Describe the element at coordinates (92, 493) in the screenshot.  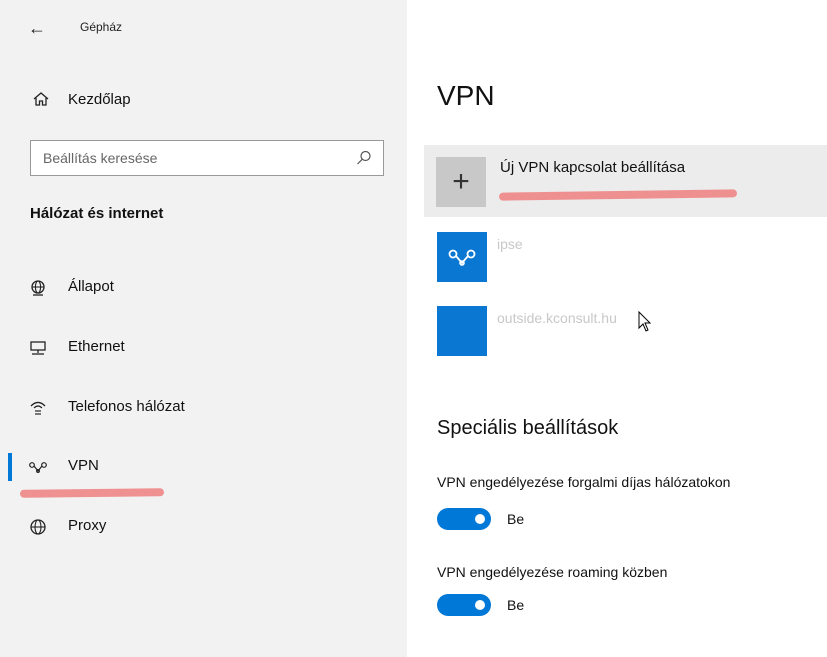
I see `highlight-underline` at that location.